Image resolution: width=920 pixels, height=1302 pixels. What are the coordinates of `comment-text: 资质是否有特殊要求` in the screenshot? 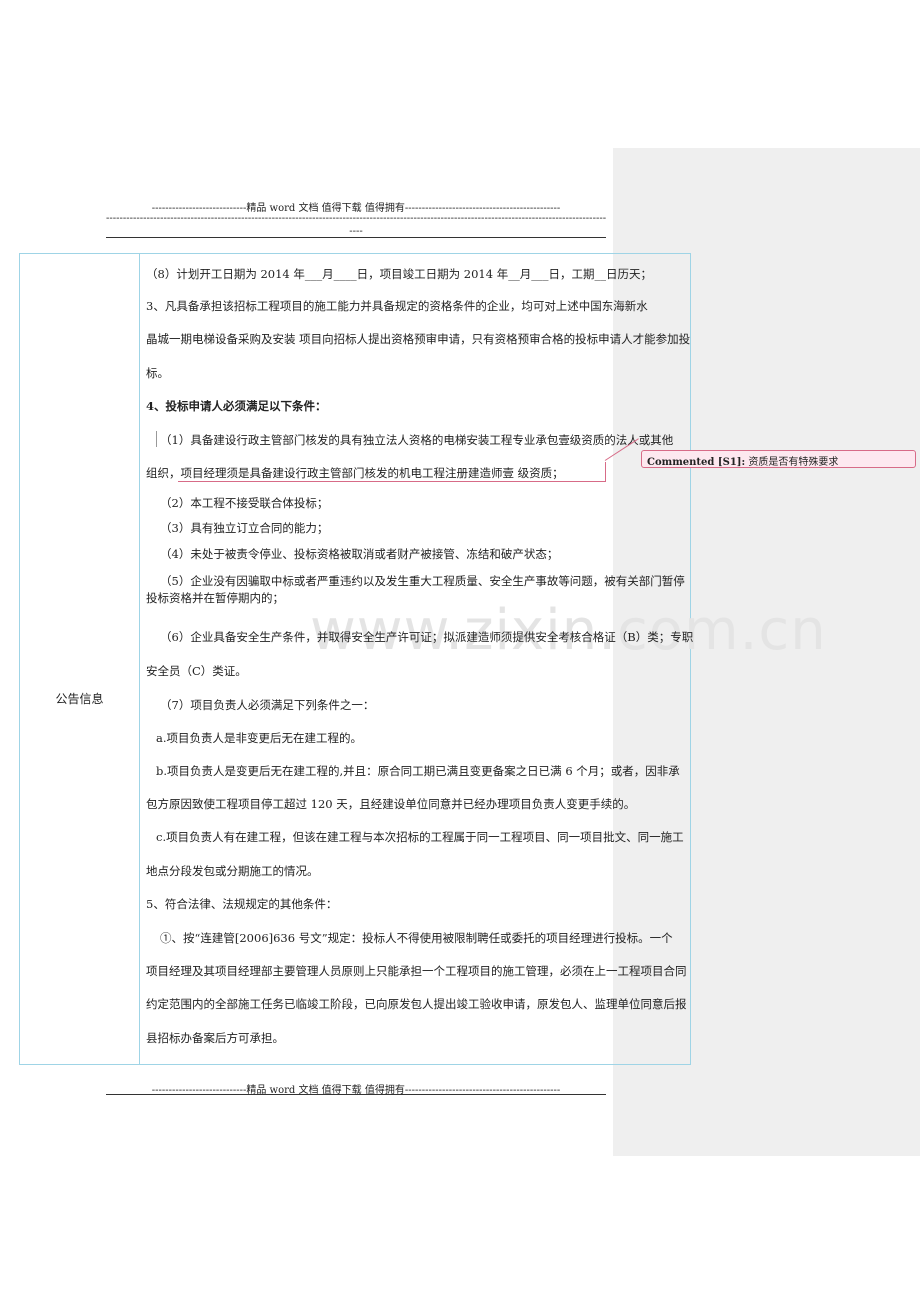 It's located at (793, 462).